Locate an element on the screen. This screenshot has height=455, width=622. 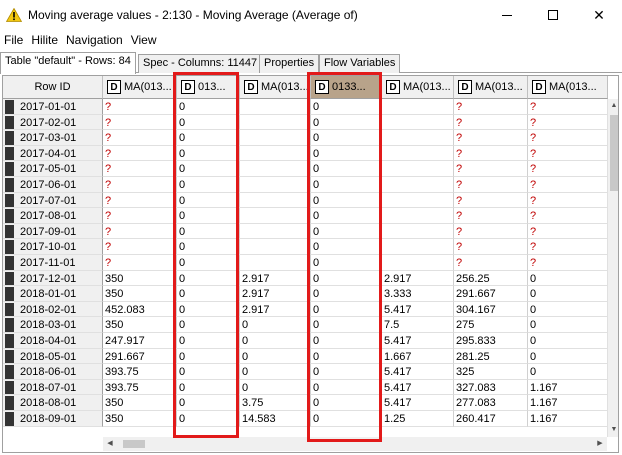
row-id-cell: 2018-09-01 is located at coordinates (53, 419).